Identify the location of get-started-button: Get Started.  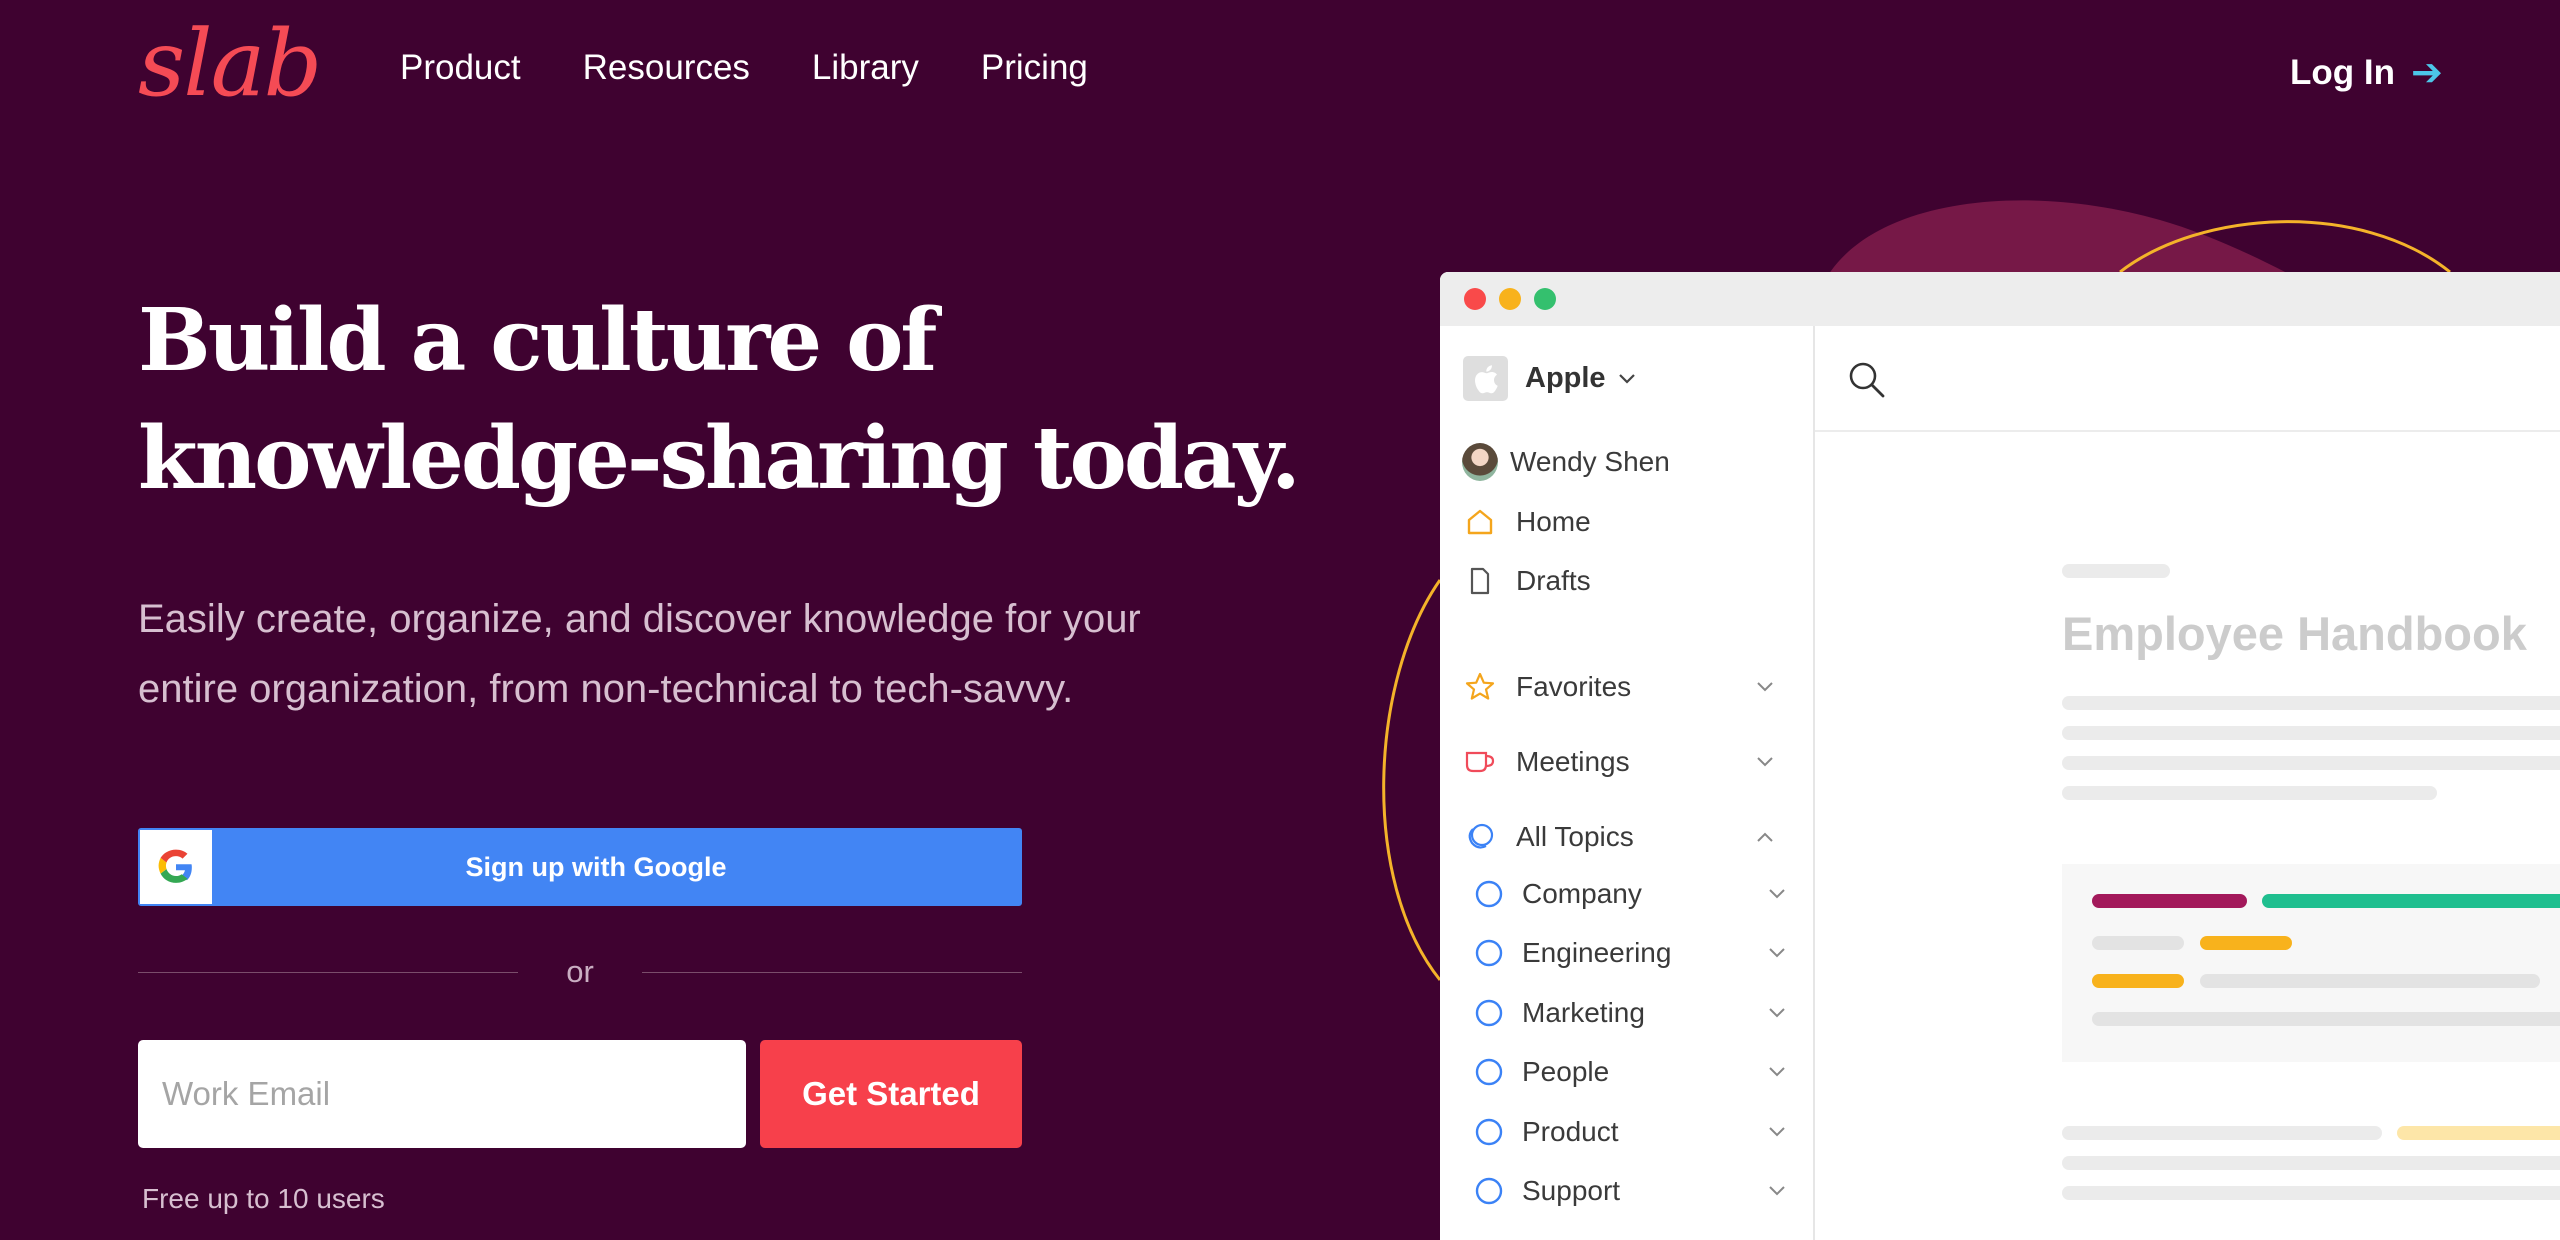
(891, 1094).